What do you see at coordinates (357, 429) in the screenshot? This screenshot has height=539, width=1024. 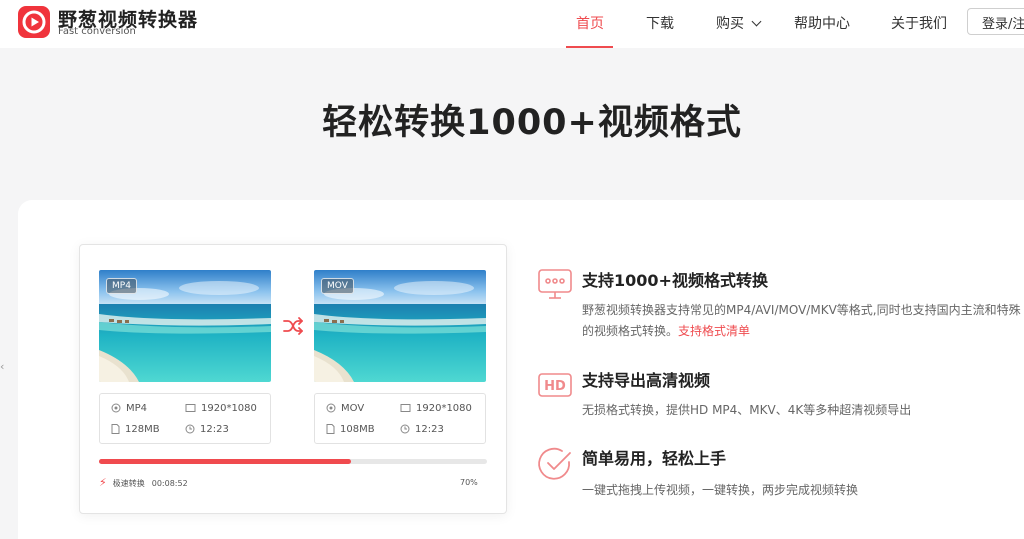 I see `target-size-value: 108MB` at bounding box center [357, 429].